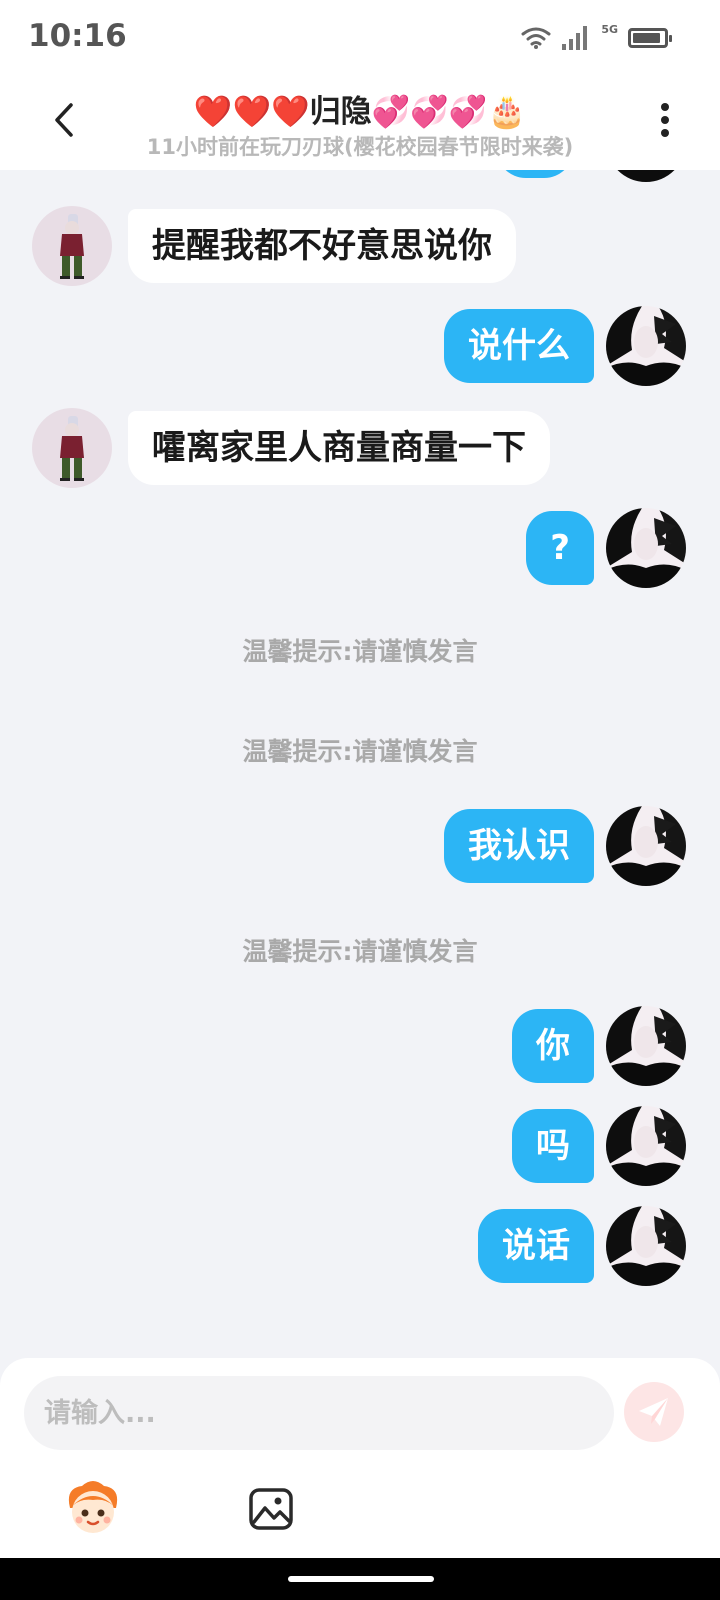  Describe the element at coordinates (360, 1047) in the screenshot. I see `outgoing-message-row: 你` at that location.